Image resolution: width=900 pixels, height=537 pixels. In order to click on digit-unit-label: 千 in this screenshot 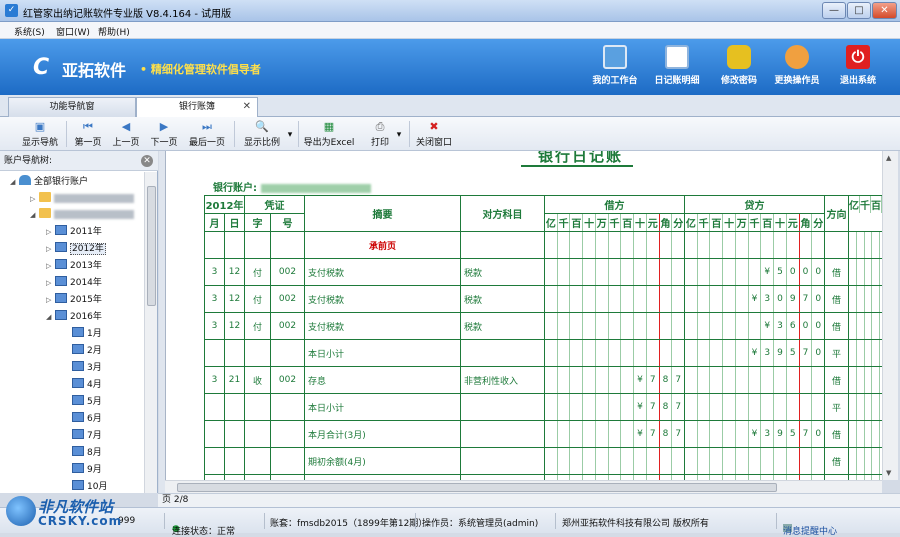, I will do `click(704, 222)`.